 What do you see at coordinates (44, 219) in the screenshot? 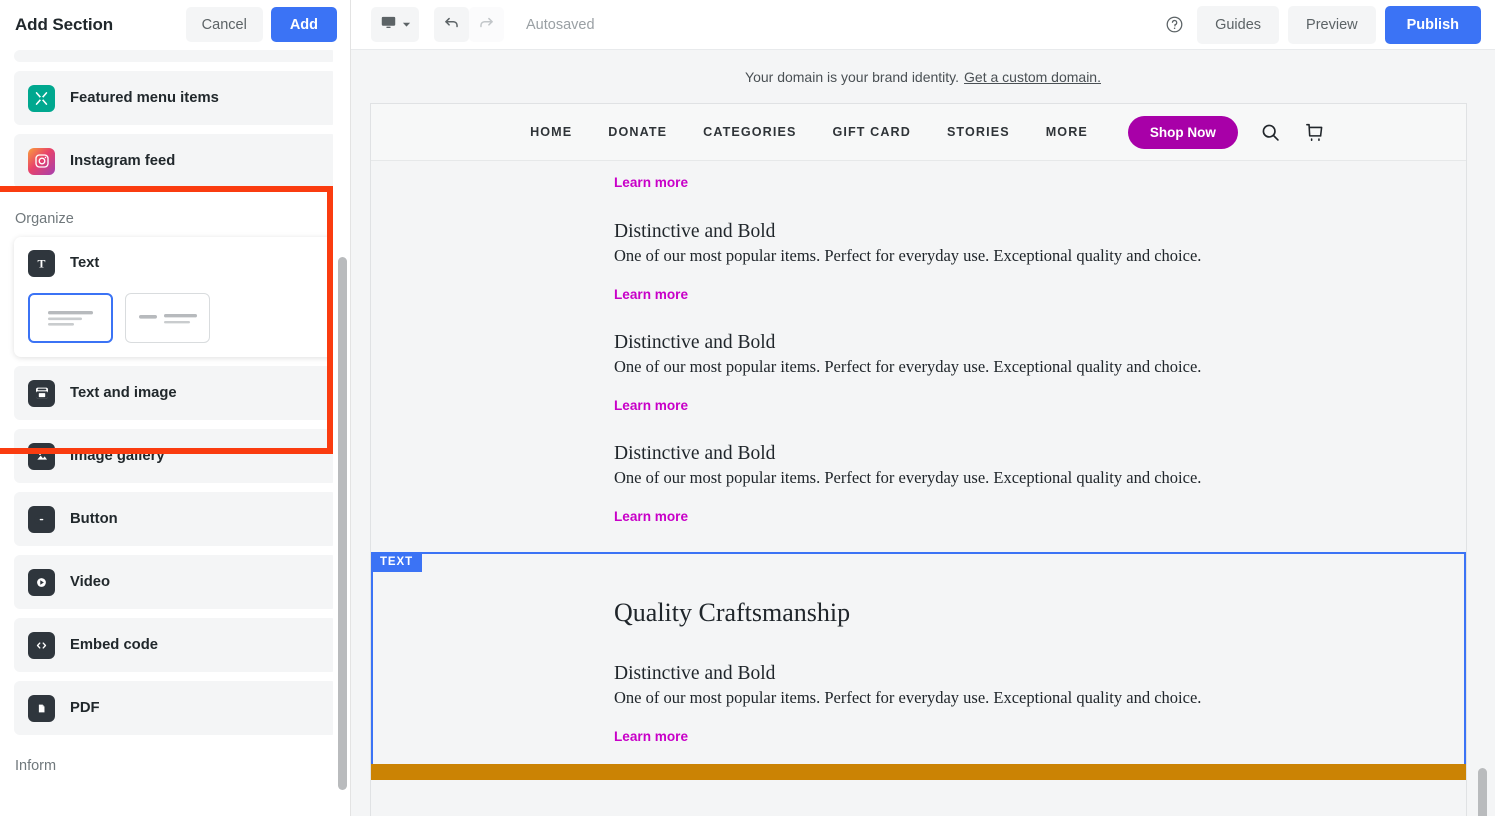
I see `group-label-organize: Organize` at bounding box center [44, 219].